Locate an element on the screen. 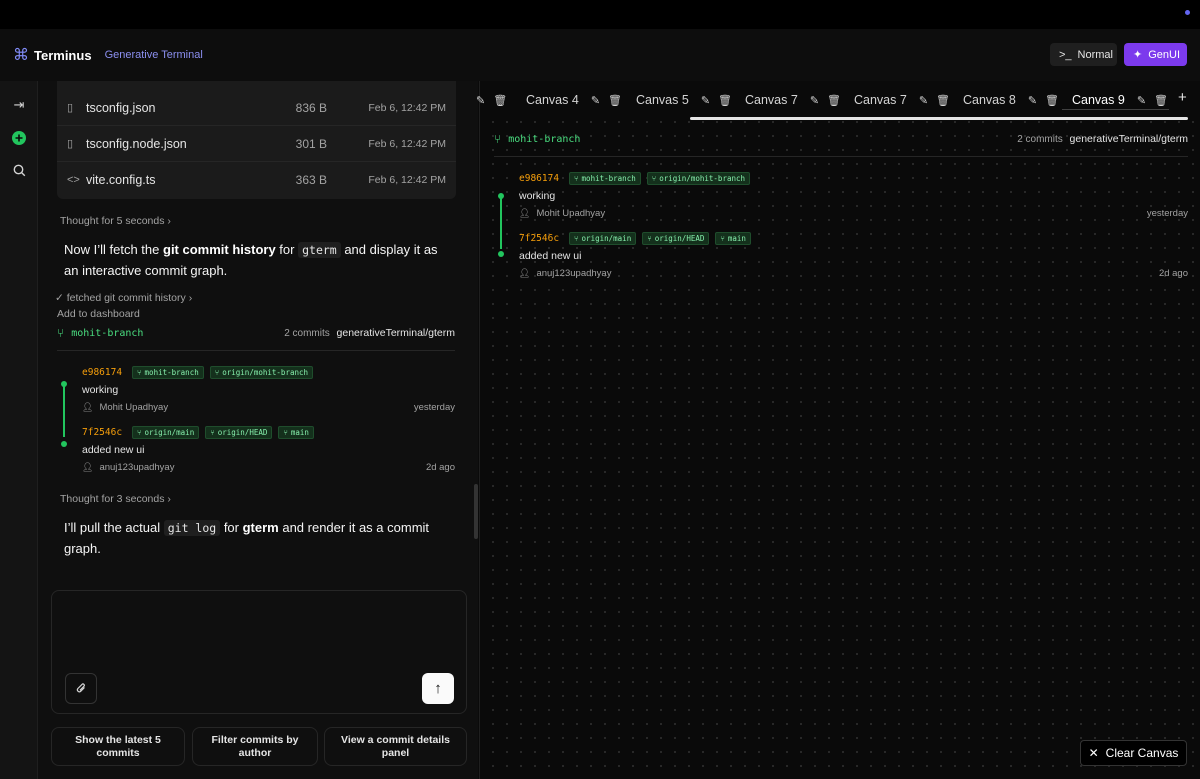  thought-toggle: Thought for 5 seconds › is located at coordinates (115, 221).